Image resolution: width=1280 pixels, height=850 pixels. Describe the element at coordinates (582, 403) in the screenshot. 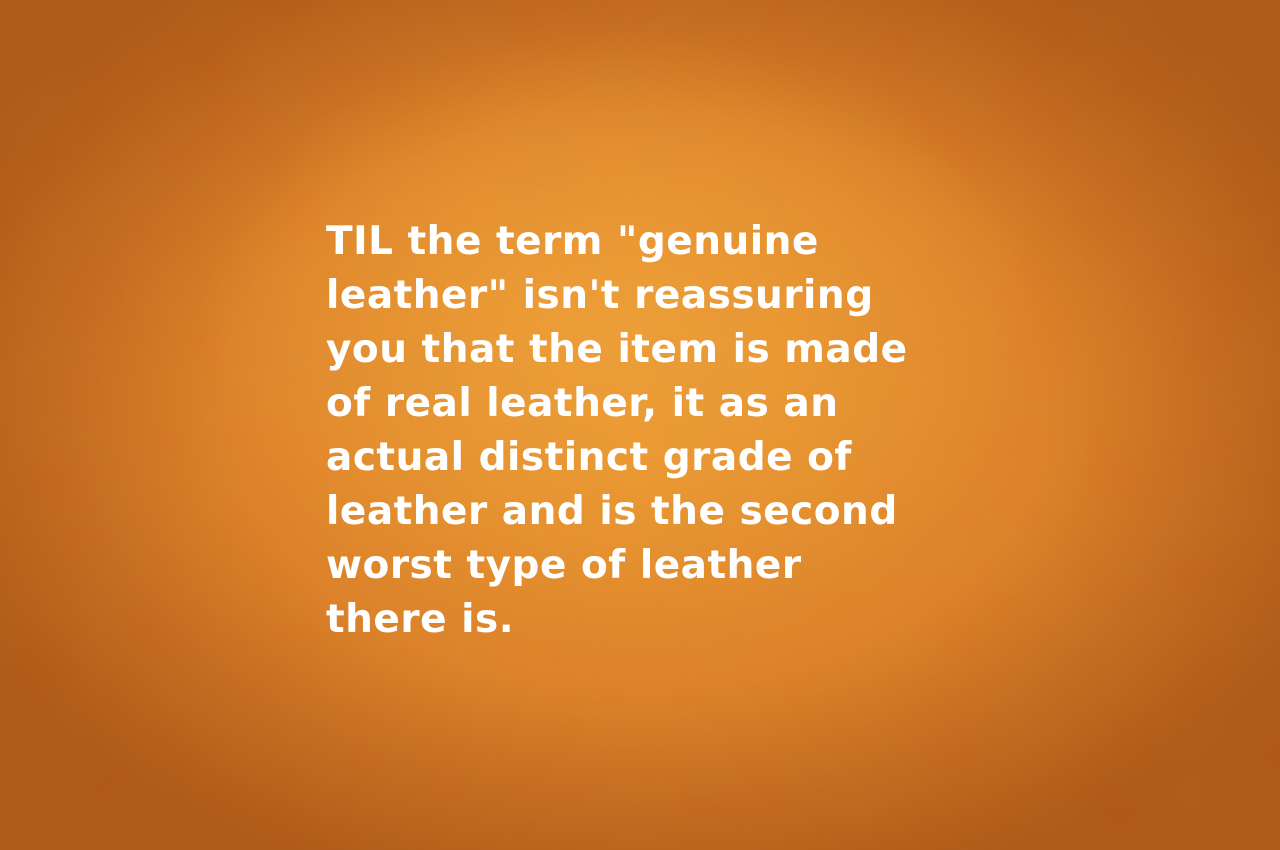

I see `quote-line: of real leather, it as an` at that location.